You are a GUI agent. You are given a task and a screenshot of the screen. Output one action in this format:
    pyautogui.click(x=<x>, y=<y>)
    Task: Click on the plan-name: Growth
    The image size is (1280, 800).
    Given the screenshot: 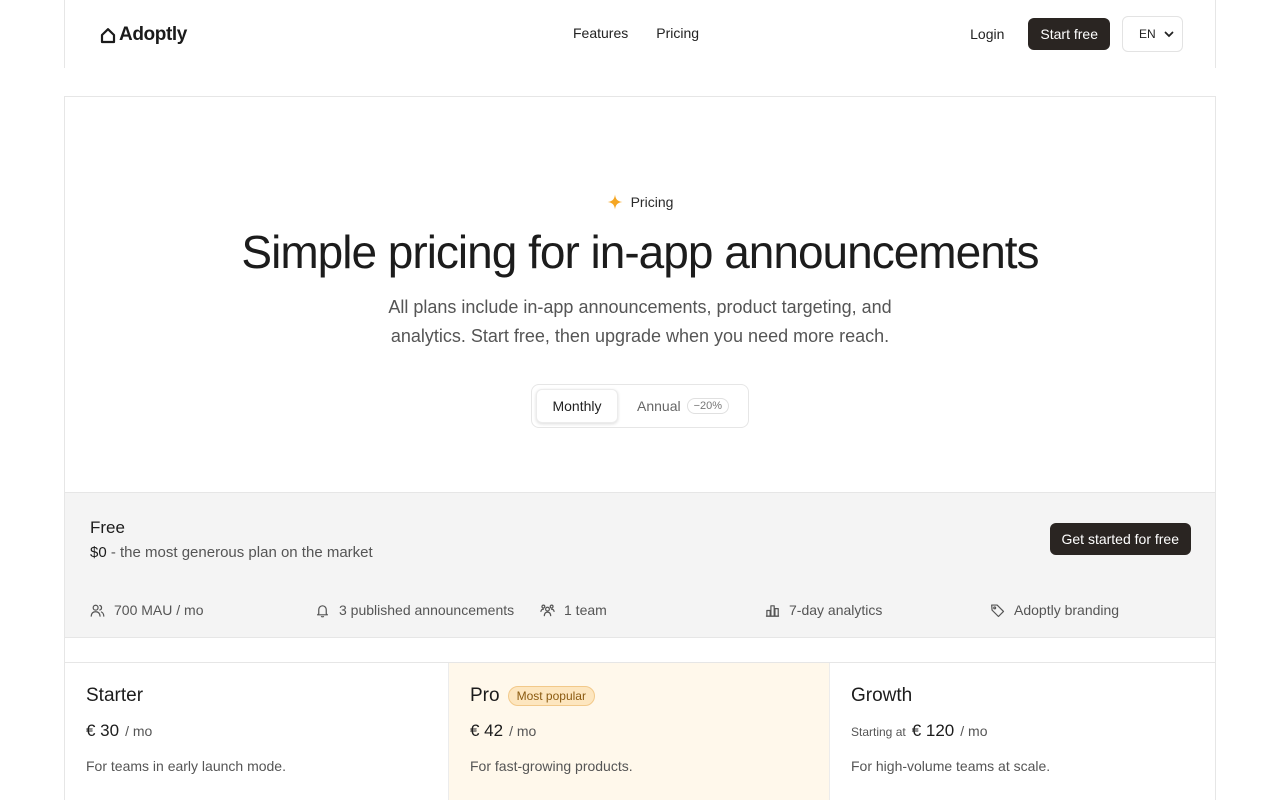 What is the action you would take?
    pyautogui.click(x=881, y=696)
    